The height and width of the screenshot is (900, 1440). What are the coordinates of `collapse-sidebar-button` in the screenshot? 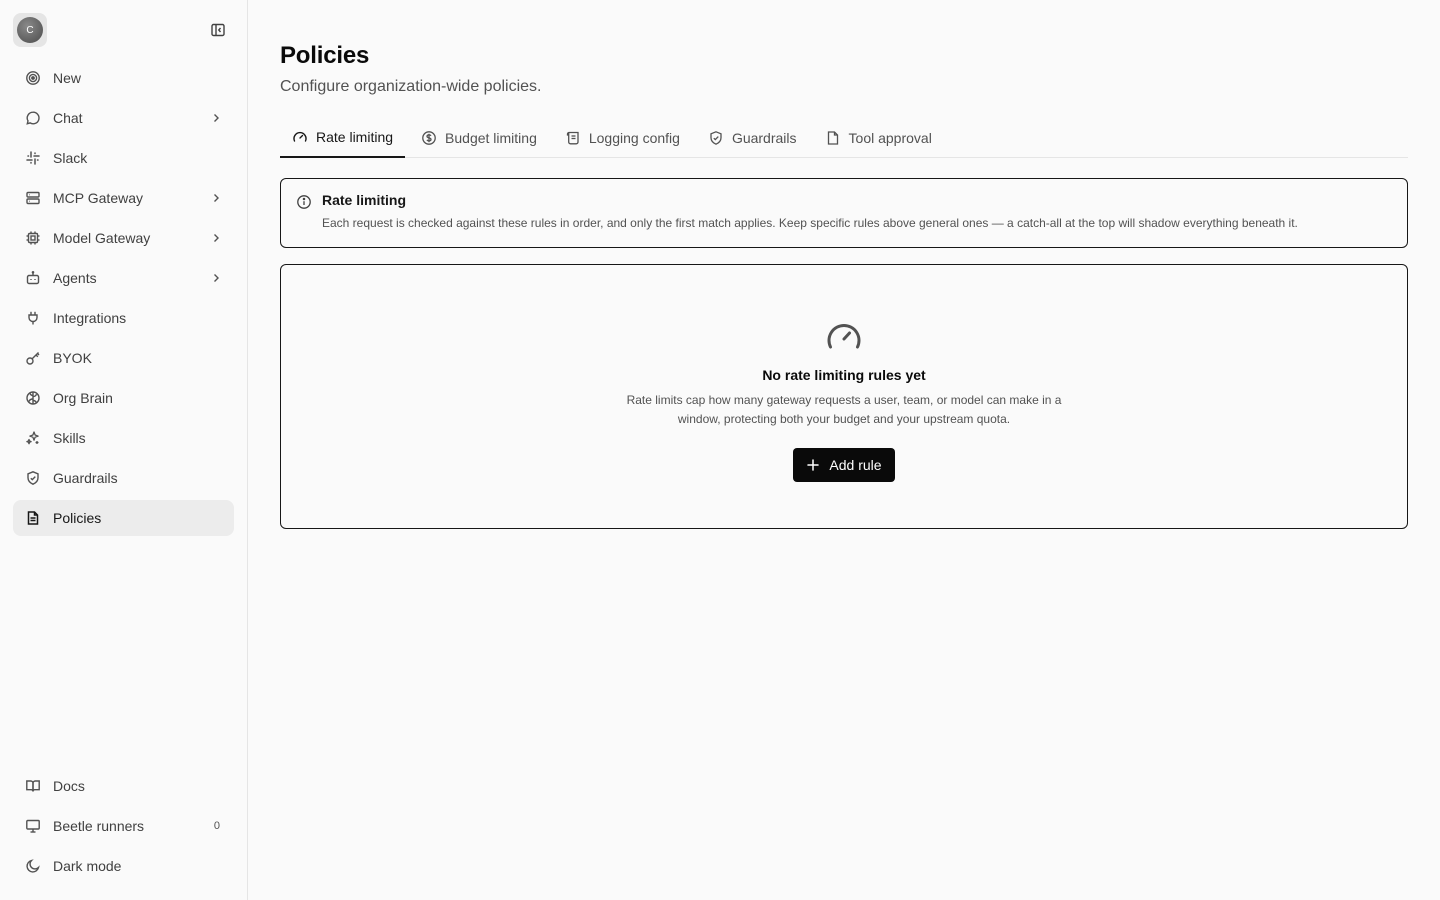 It's located at (218, 30).